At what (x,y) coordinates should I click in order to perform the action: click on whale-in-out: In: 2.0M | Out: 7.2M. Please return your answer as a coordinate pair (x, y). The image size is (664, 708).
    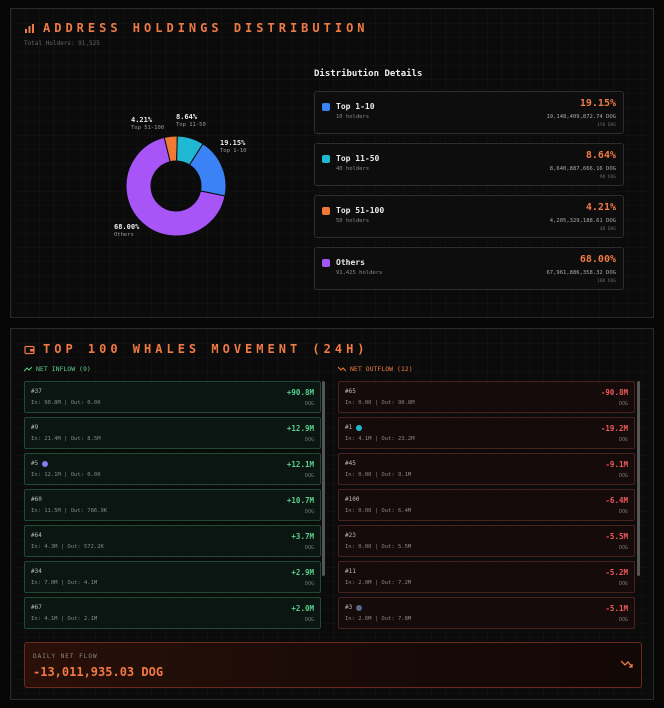
    Looking at the image, I should click on (378, 583).